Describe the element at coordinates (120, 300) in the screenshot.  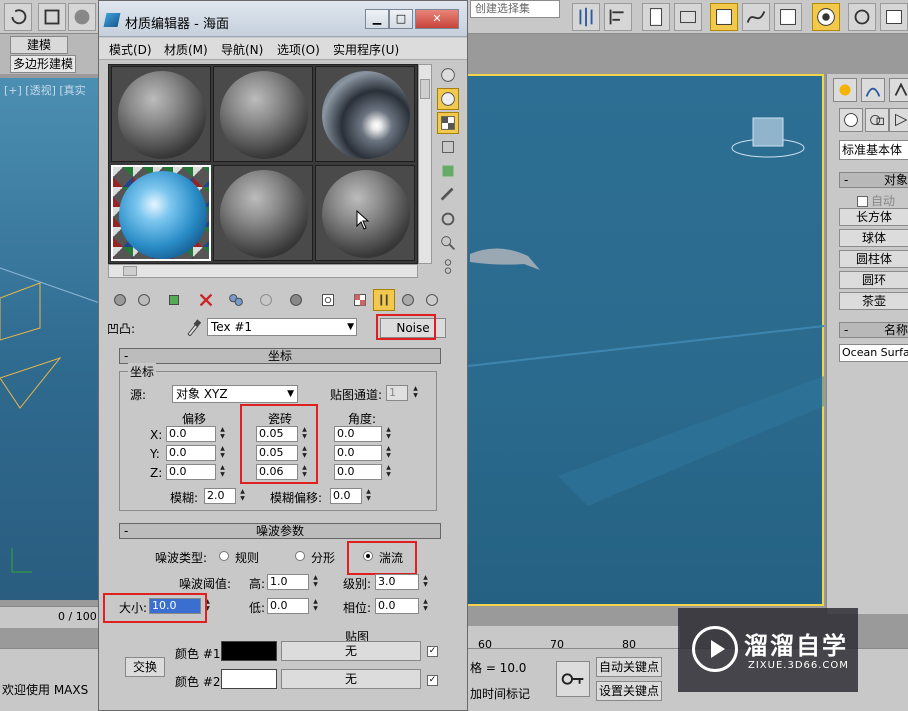
I see `get-material-icon` at that location.